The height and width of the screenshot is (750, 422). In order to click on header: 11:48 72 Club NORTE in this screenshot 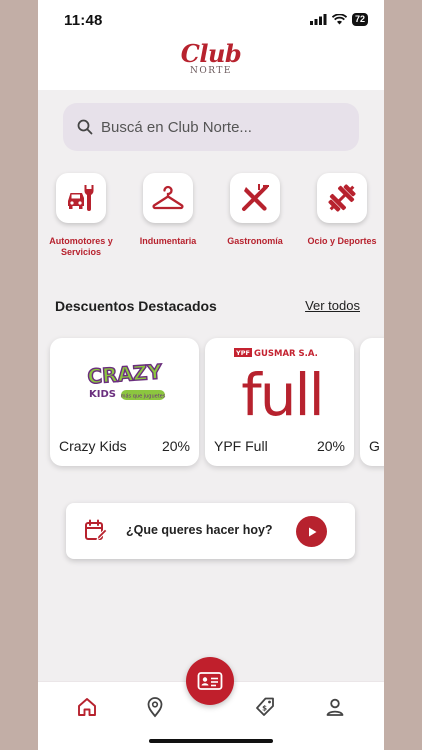, I will do `click(211, 45)`.